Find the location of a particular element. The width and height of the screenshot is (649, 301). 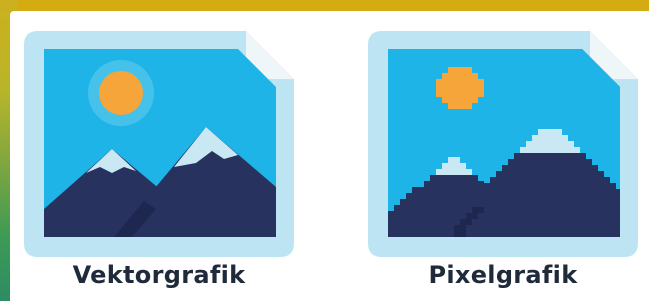

pixel-graphic-label: Pixelgrafik is located at coordinates (503, 275).